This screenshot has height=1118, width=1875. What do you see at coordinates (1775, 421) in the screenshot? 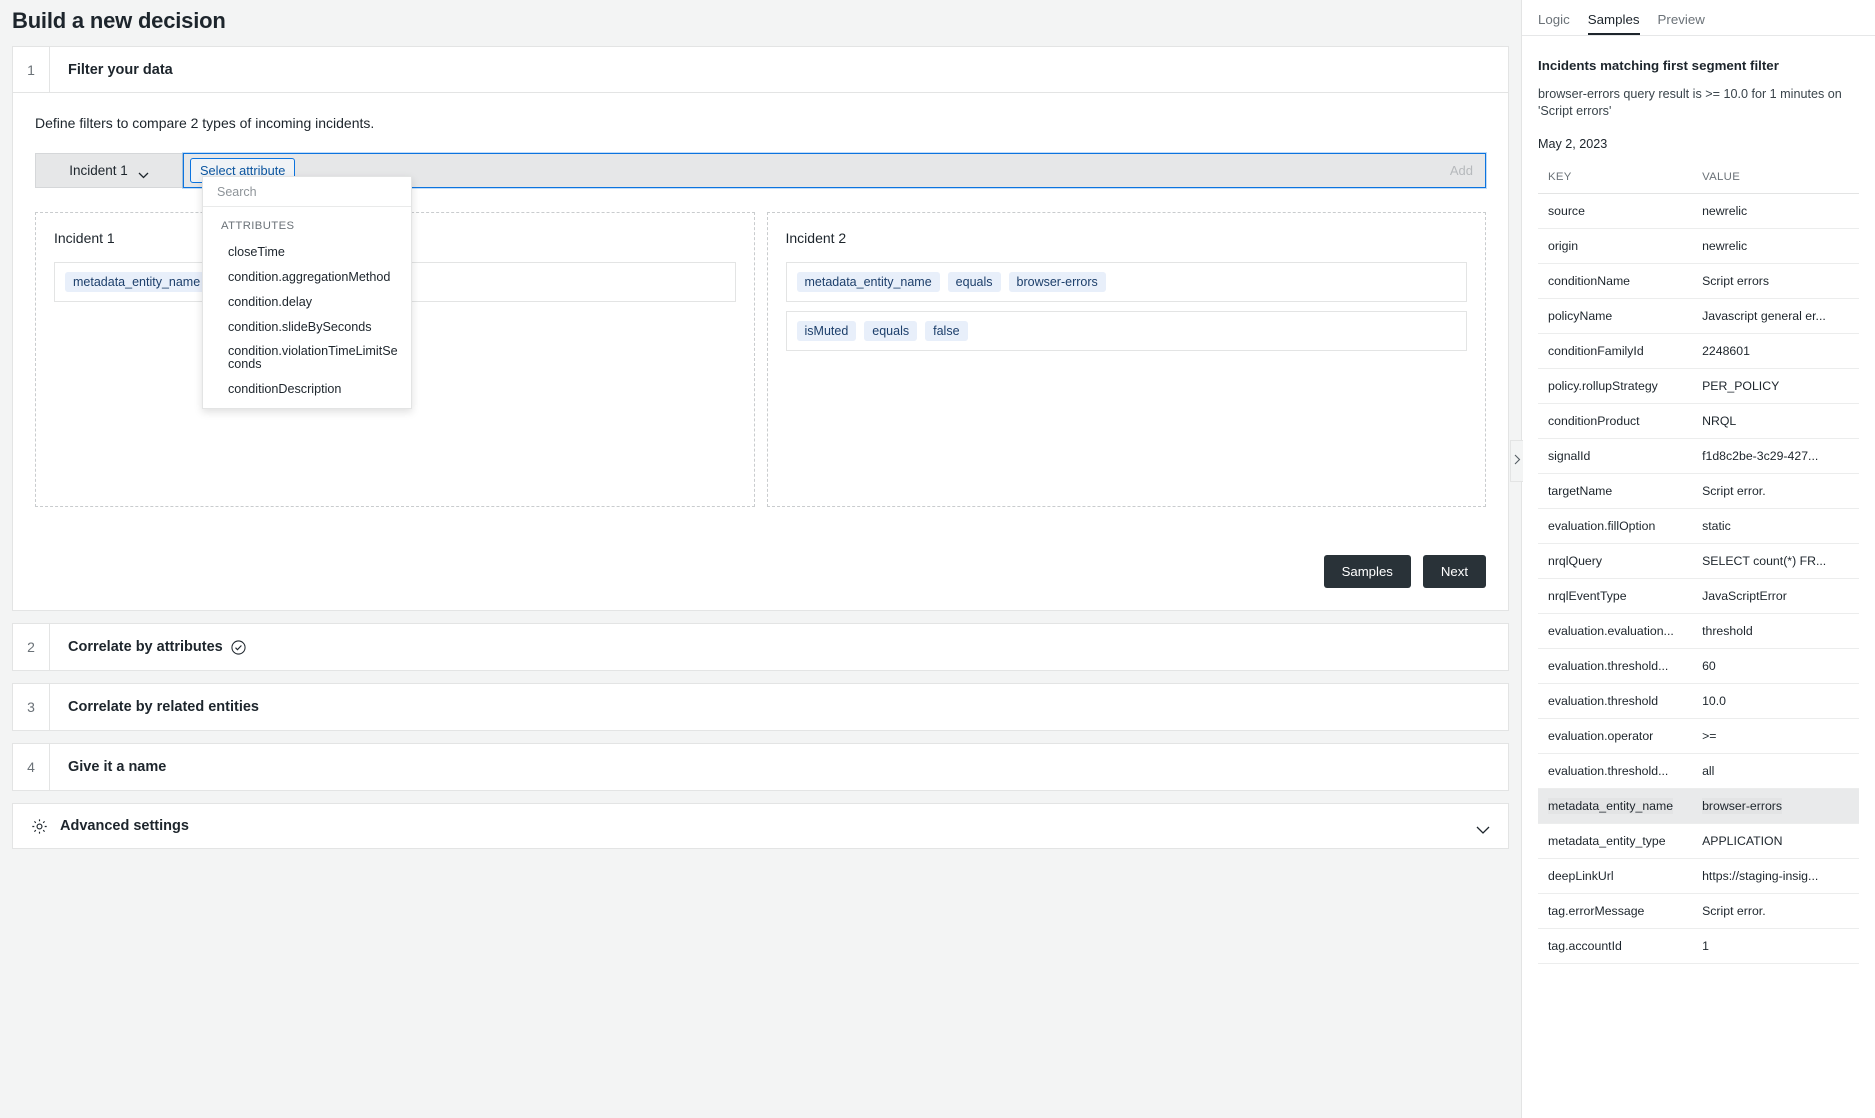
I see `cell-value: NRQL` at bounding box center [1775, 421].